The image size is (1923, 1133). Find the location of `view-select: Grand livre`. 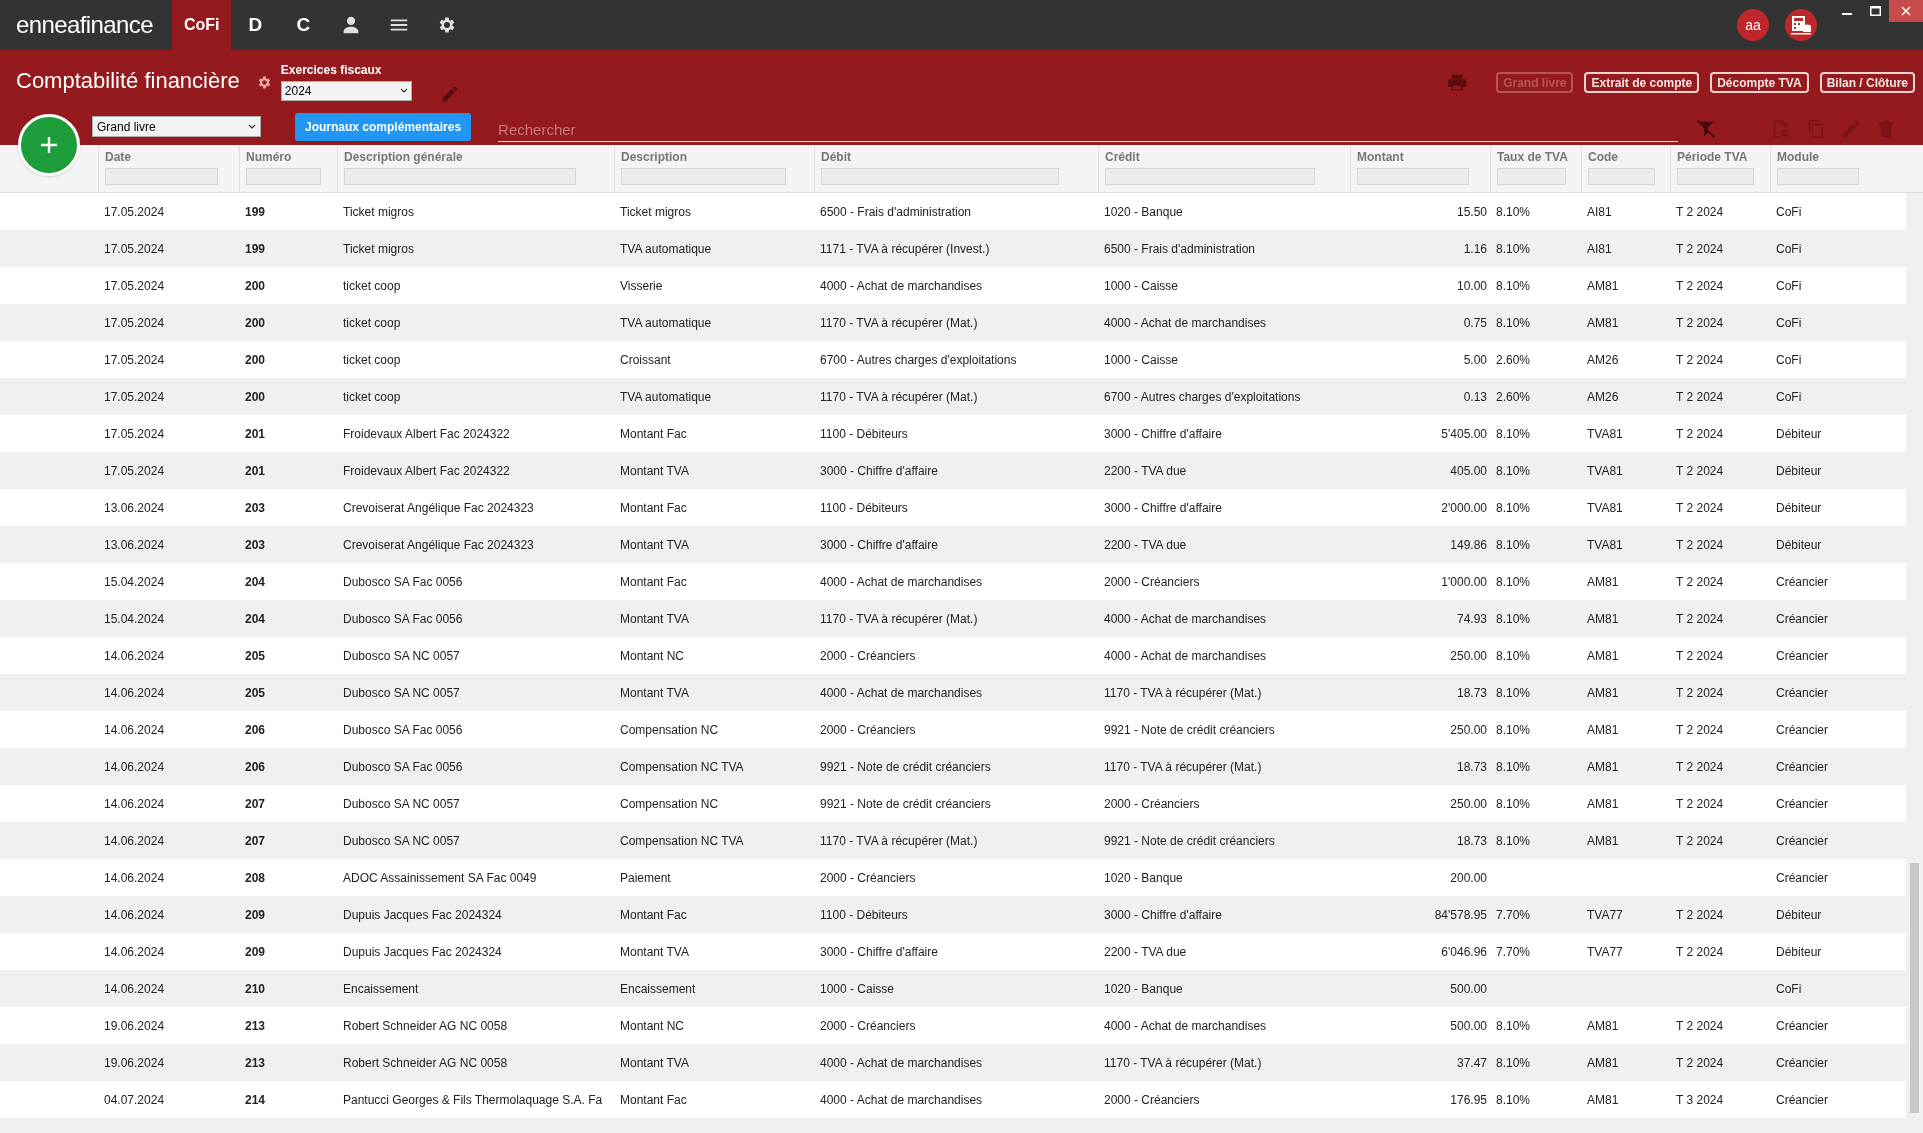

view-select: Grand livre is located at coordinates (176, 126).